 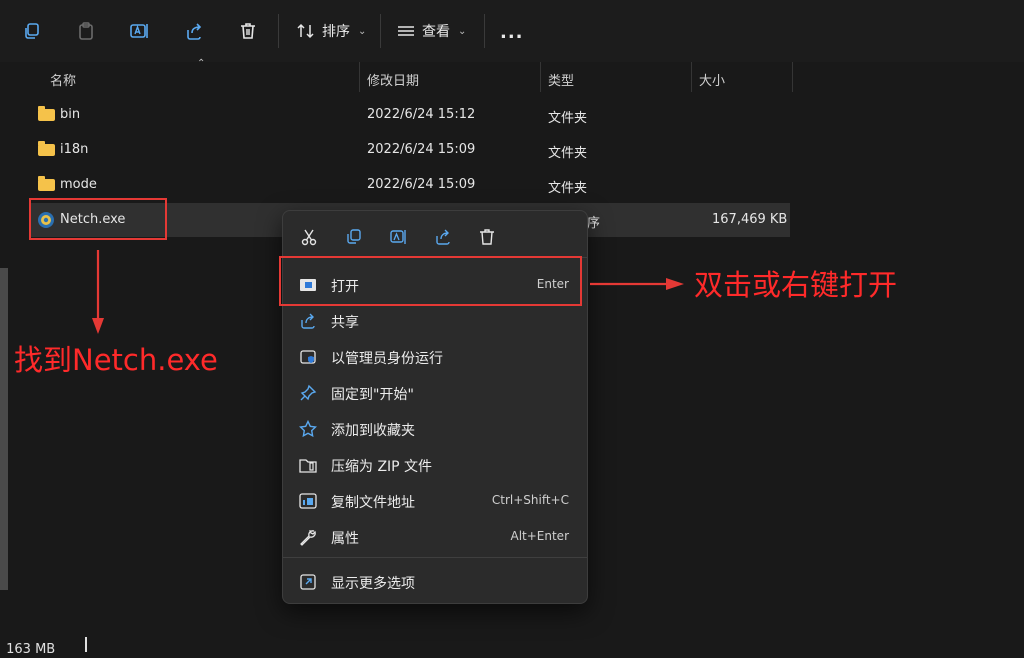 What do you see at coordinates (435, 321) in the screenshot?
I see `menu-item-share: 共享` at bounding box center [435, 321].